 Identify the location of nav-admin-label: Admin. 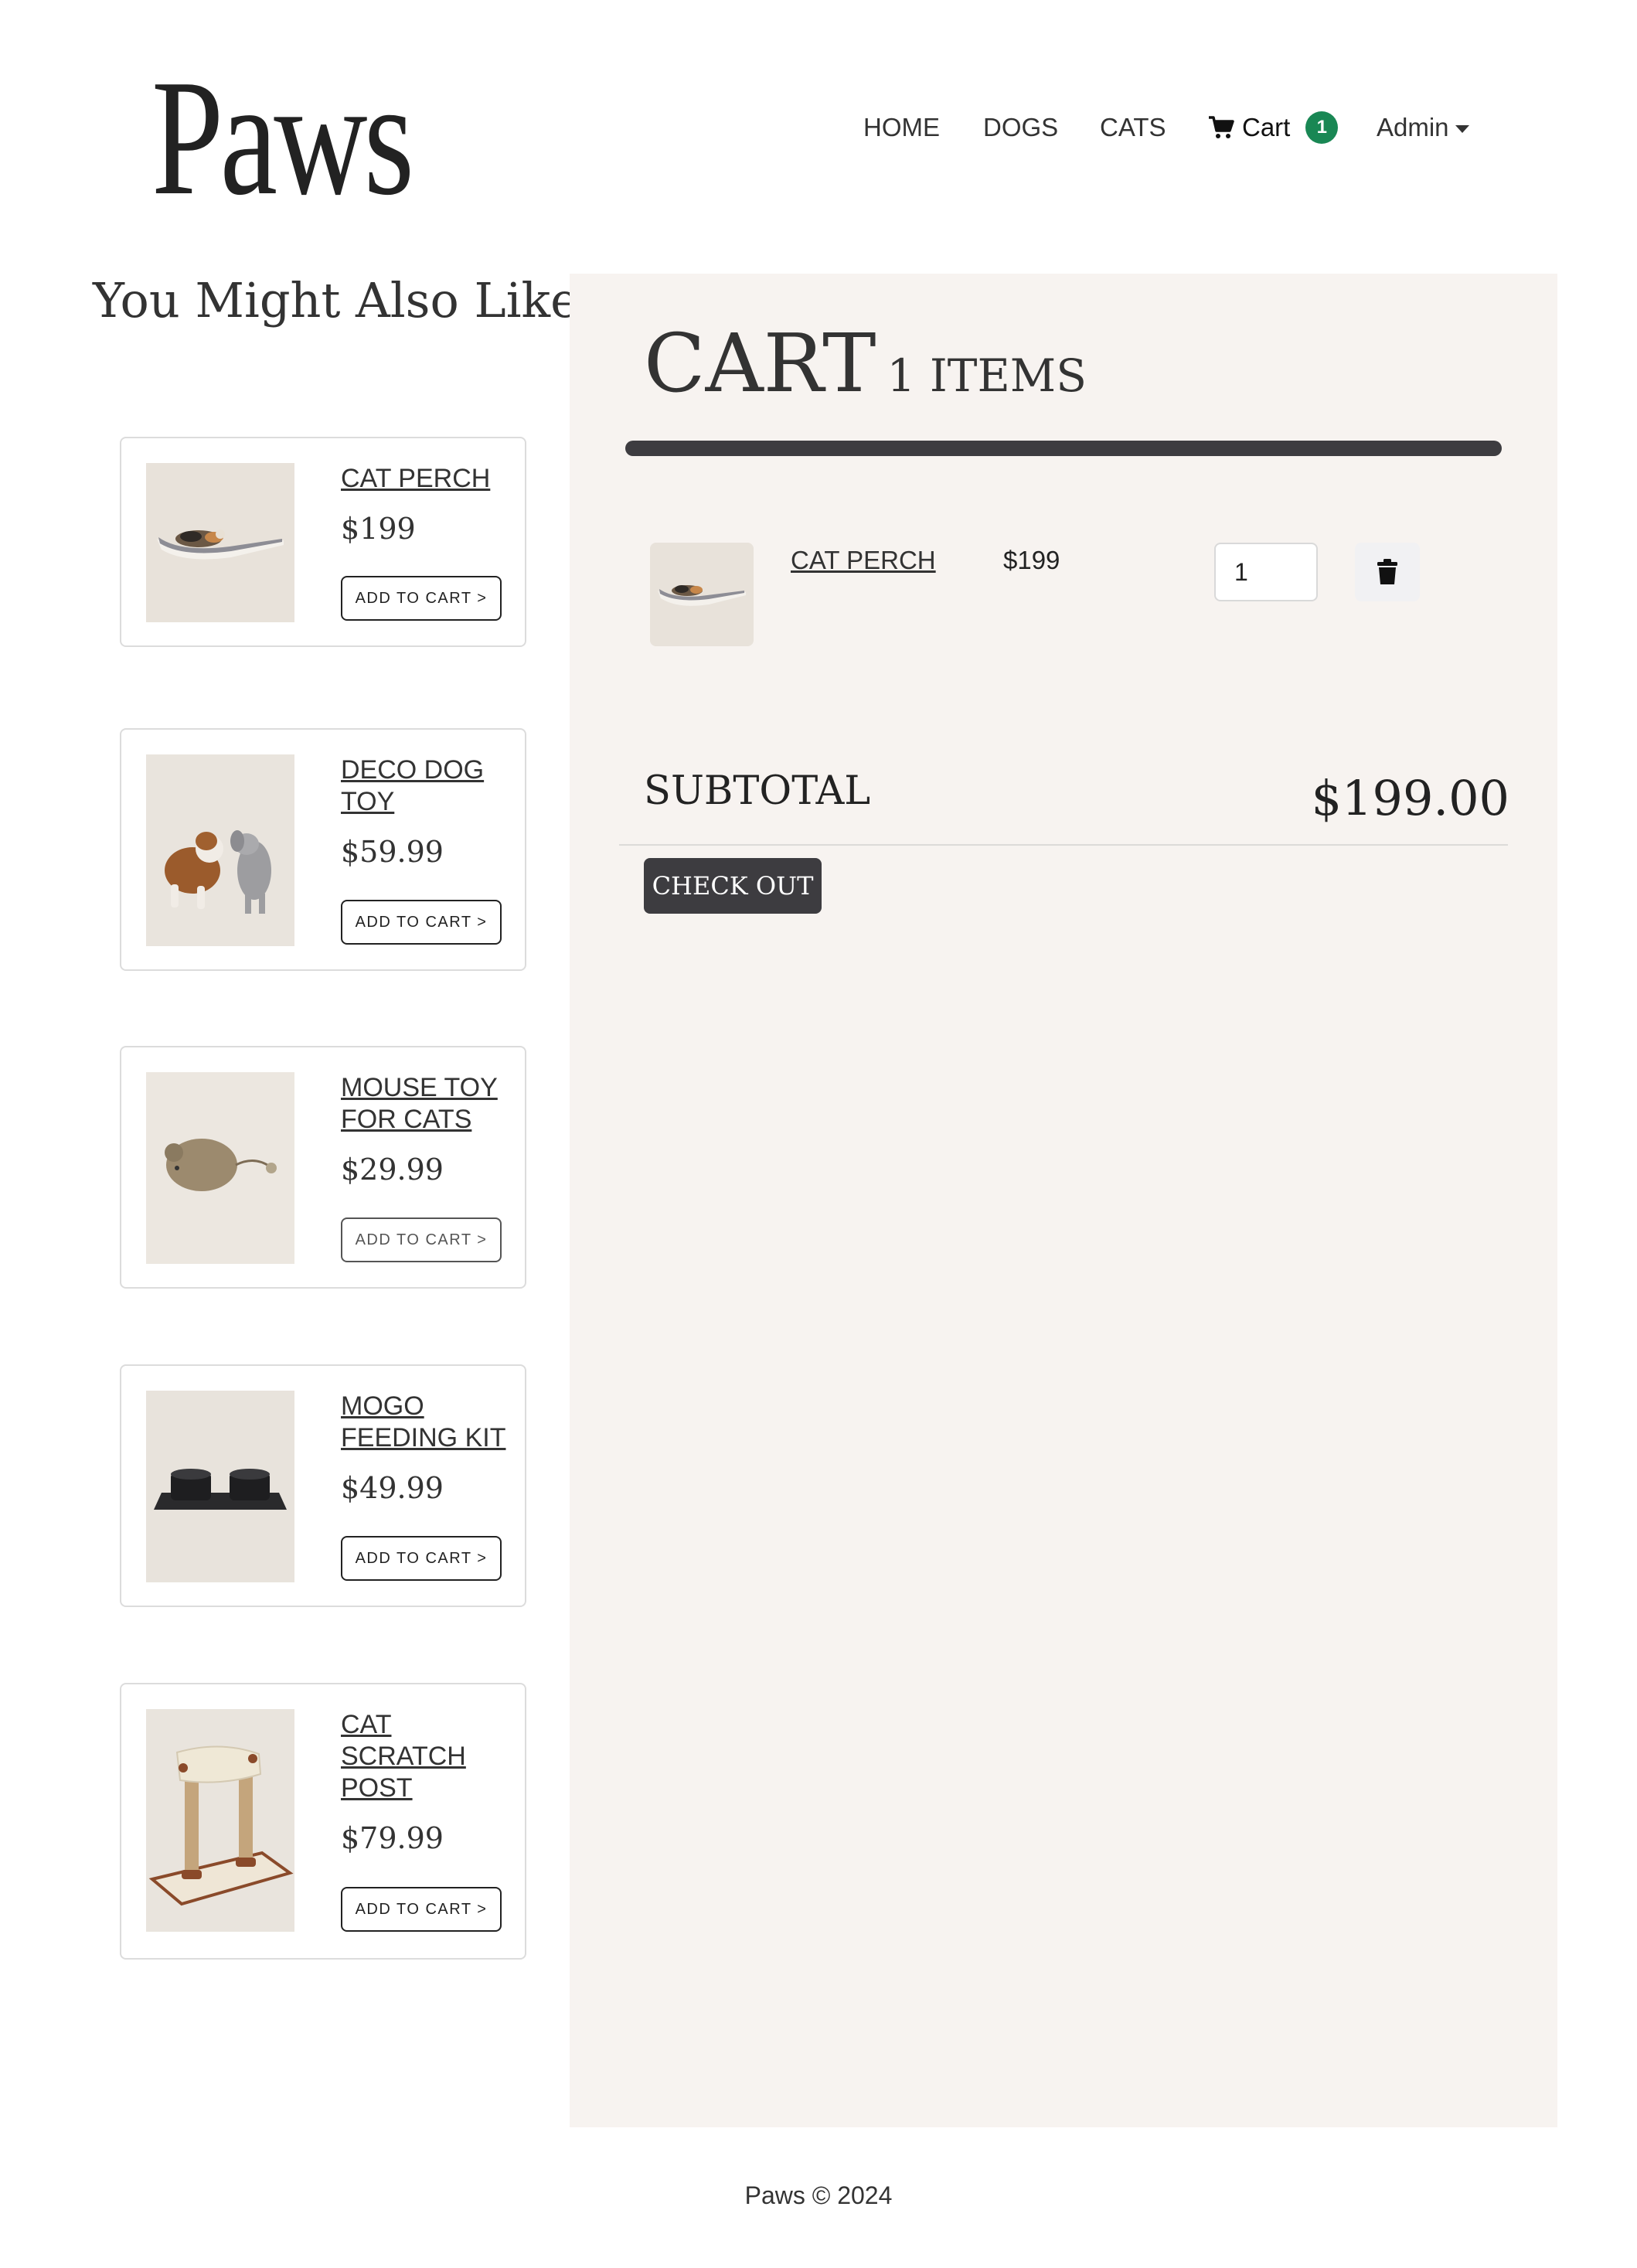
(1413, 127).